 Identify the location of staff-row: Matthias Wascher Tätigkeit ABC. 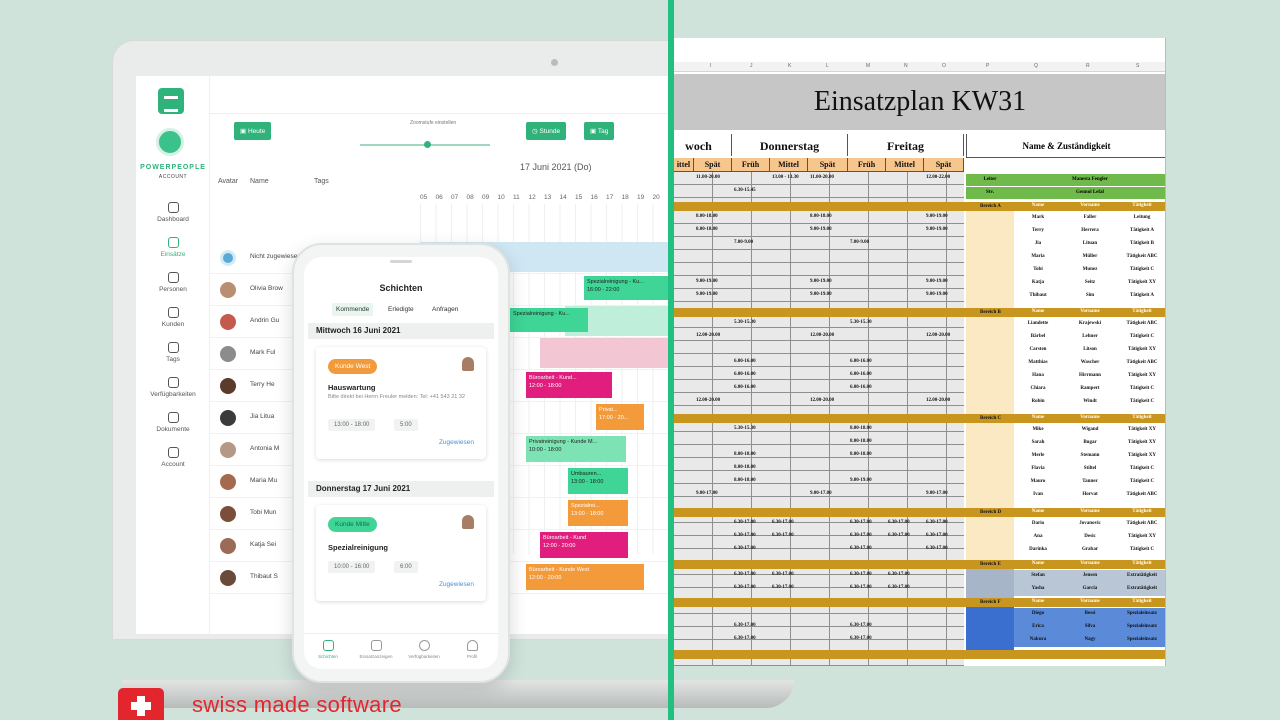
(1089, 363).